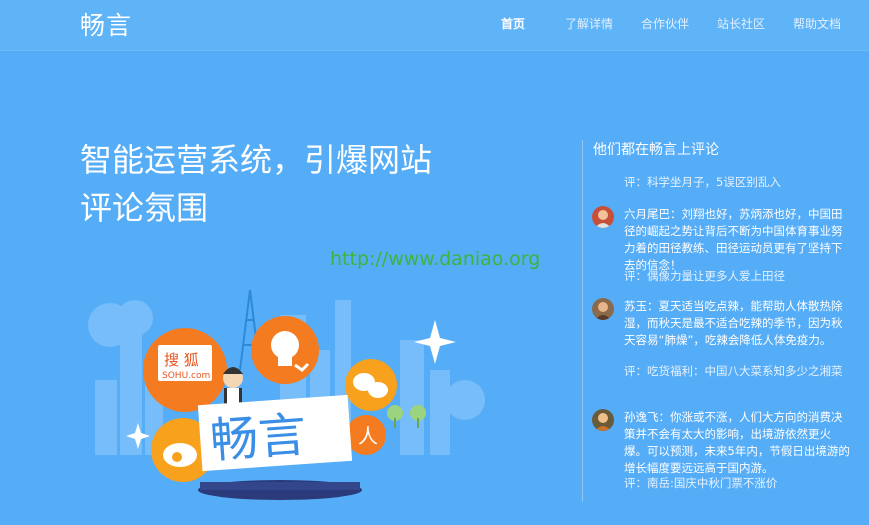 The width and height of the screenshot is (869, 525). What do you see at coordinates (106, 24) in the screenshot?
I see `site-logo: 畅言` at bounding box center [106, 24].